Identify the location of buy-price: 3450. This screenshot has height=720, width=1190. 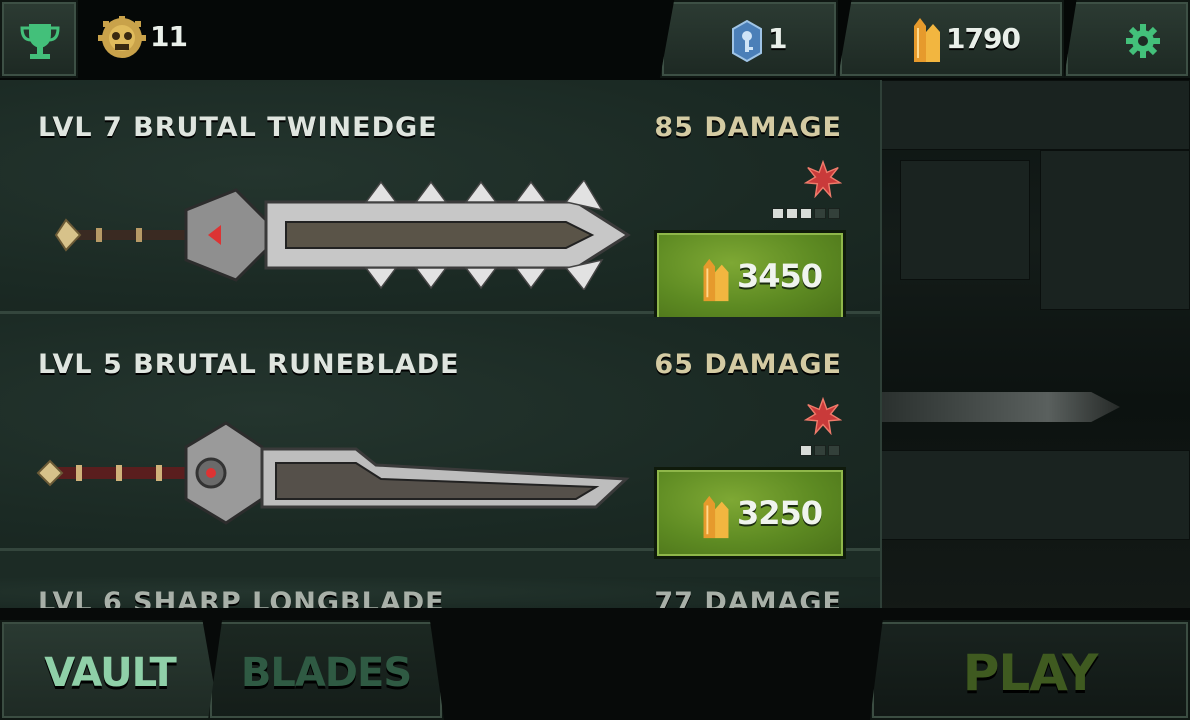
(780, 276).